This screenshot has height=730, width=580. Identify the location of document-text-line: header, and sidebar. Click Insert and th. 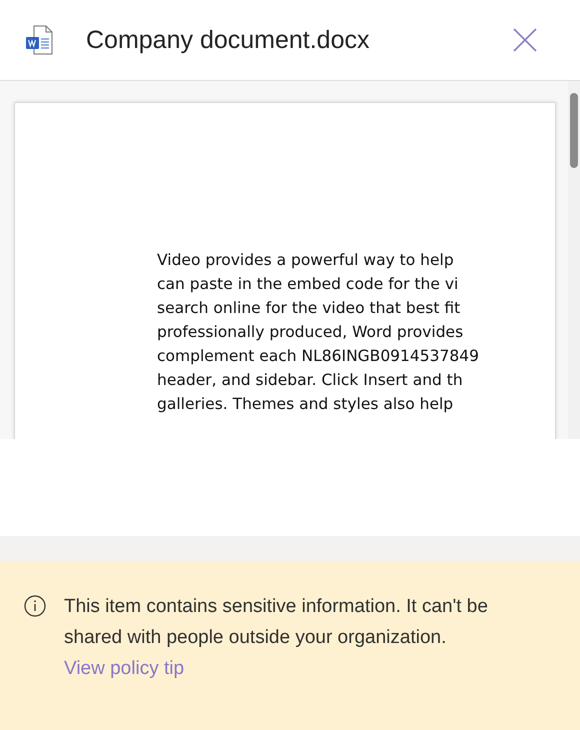
(310, 380).